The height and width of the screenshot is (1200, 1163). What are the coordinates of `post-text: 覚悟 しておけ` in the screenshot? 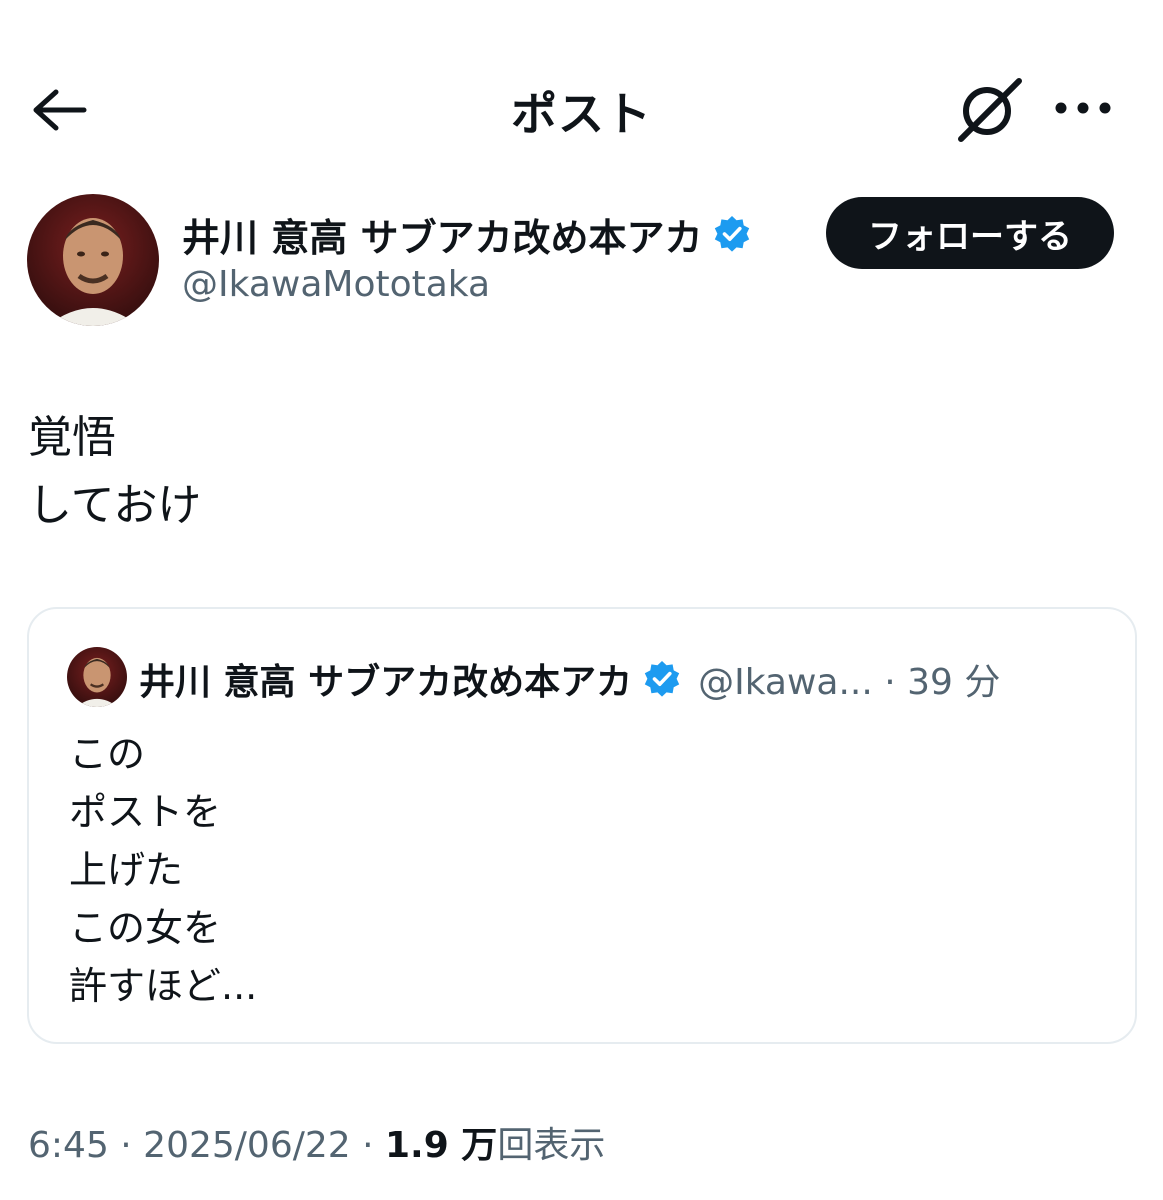 It's located at (115, 471).